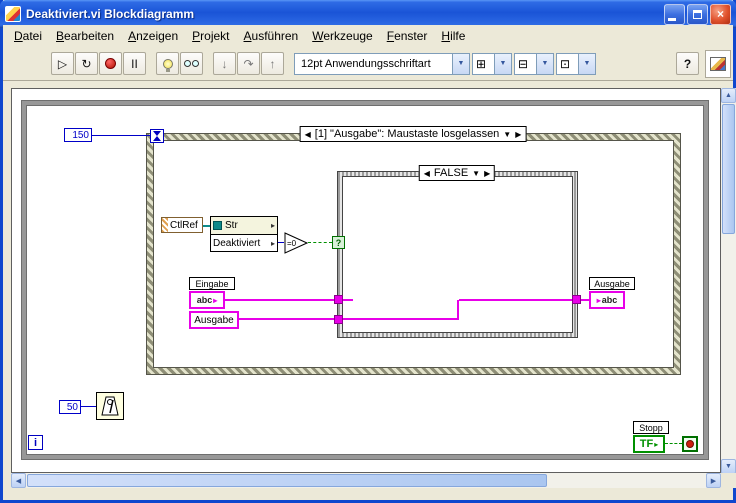 The image size is (736, 503). What do you see at coordinates (534, 63) in the screenshot?
I see `distribute-objects-dropdown: ⊟ ▼` at bounding box center [534, 63].